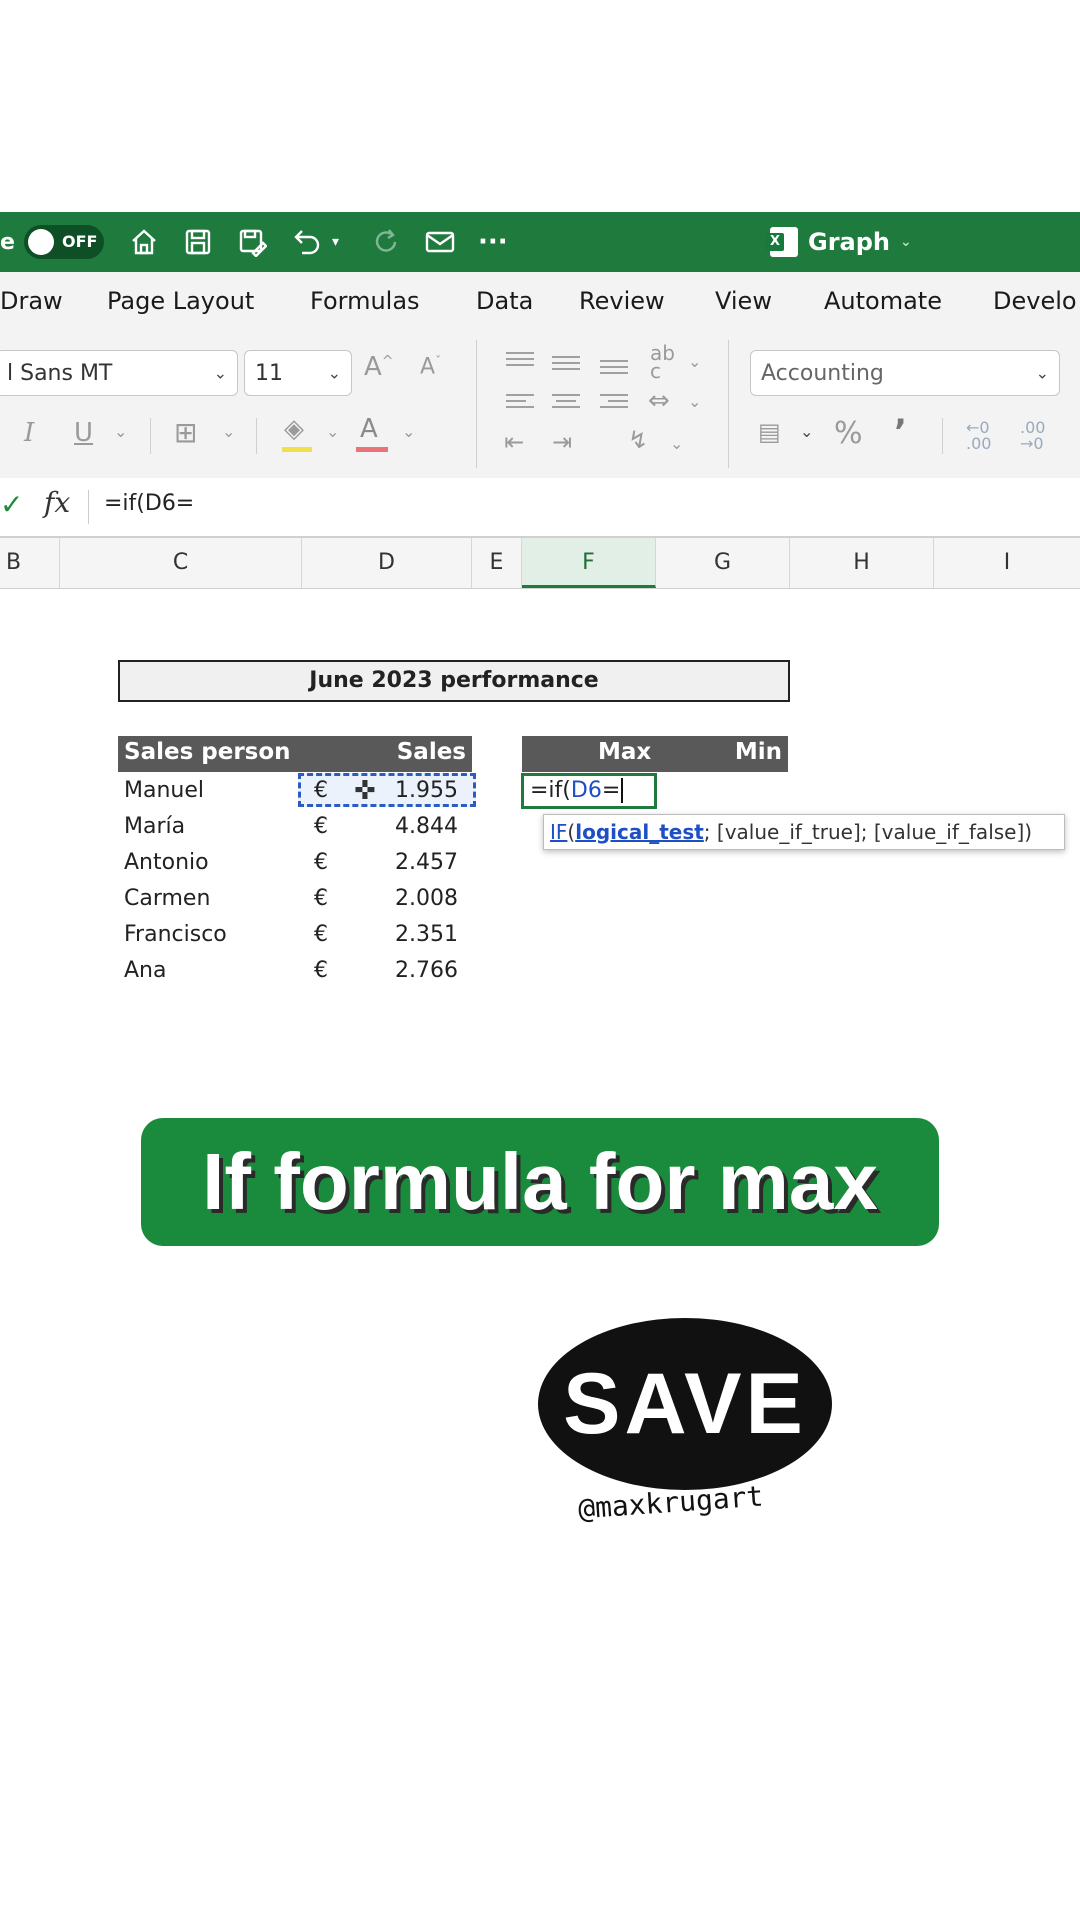  What do you see at coordinates (167, 898) in the screenshot?
I see `row-name: Carmen` at bounding box center [167, 898].